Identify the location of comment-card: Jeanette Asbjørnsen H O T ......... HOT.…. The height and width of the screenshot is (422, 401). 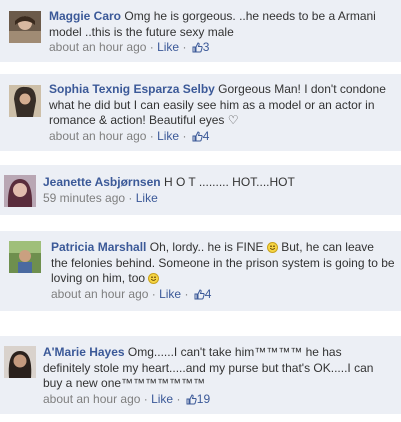
(200, 190).